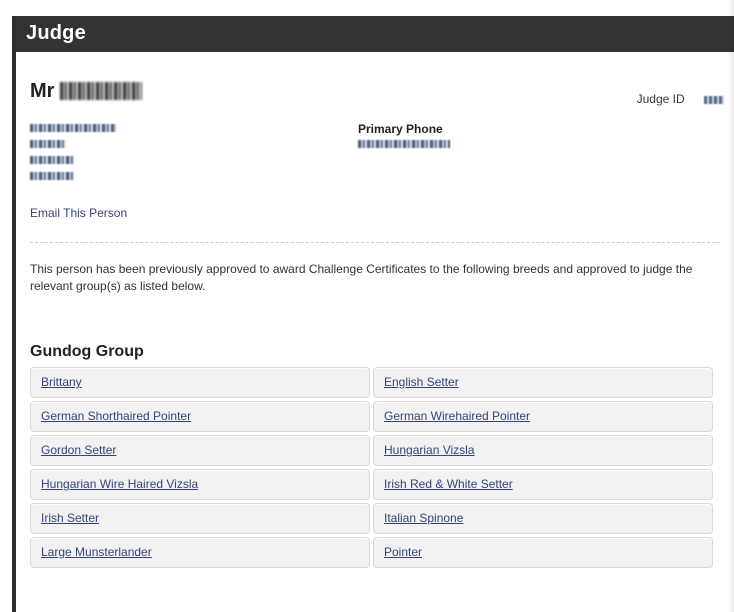 The width and height of the screenshot is (734, 612). Describe the element at coordinates (731, 306) in the screenshot. I see `window-edge-shadow` at that location.